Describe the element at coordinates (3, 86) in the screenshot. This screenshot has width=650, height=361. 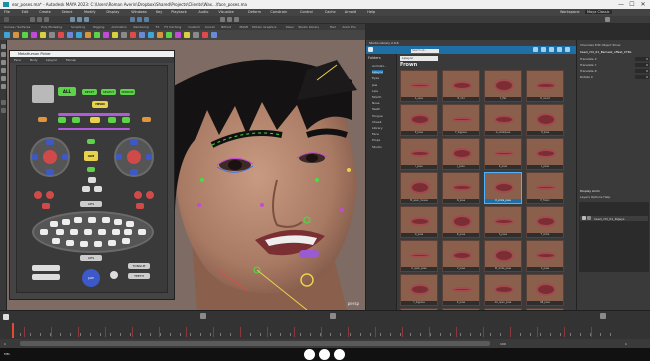
I see `scale-tool-icon` at that location.